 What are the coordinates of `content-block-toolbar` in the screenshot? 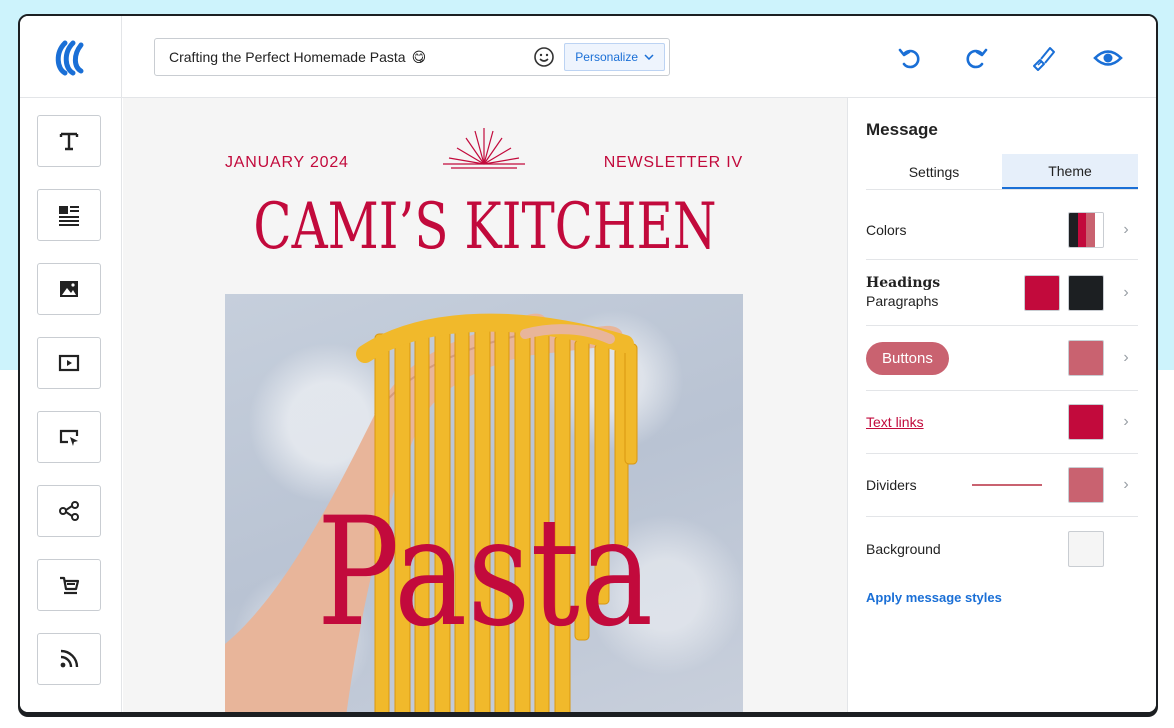 It's located at (71, 405).